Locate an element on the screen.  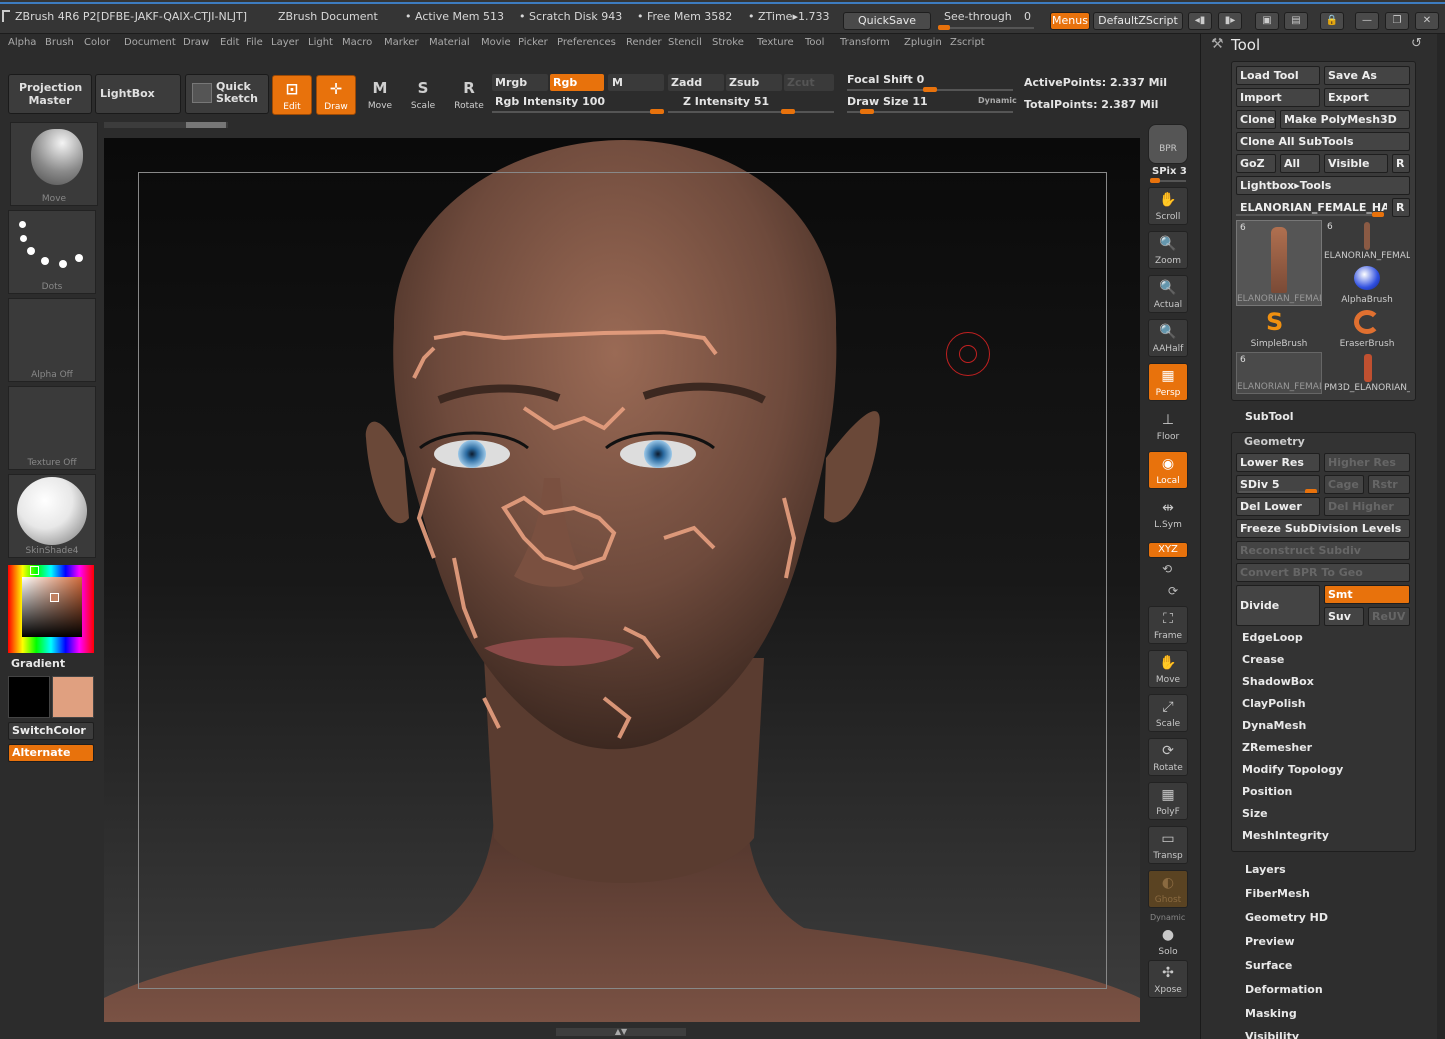
switch-color-button: SwitchColor is located at coordinates (51, 731).